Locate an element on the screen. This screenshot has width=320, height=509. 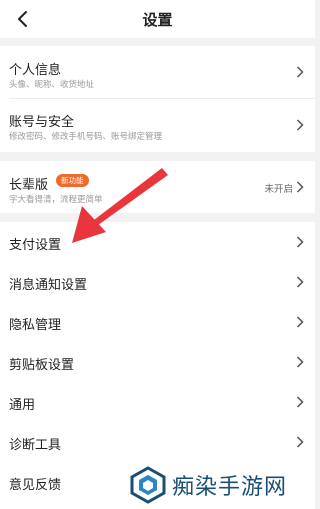
row-elder-mode: 长辈版 新功能 字大看得清，流程更简单 未开启 is located at coordinates (157, 187).